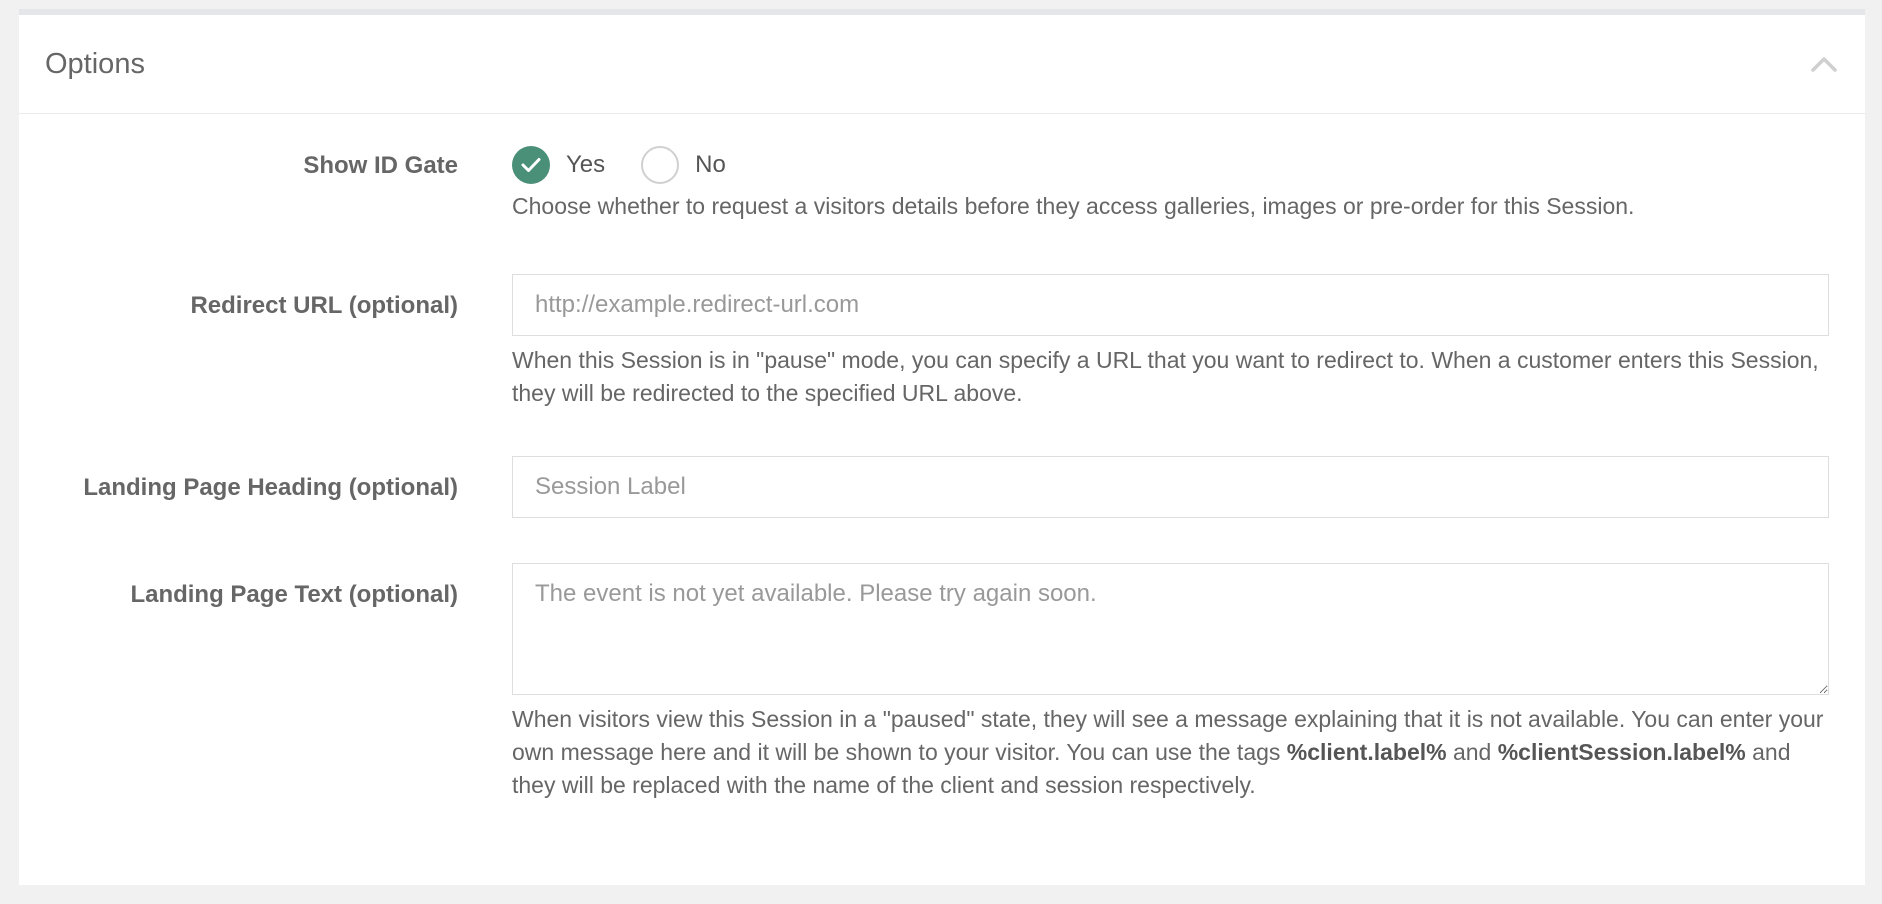 The image size is (1882, 904). Describe the element at coordinates (1170, 165) in the screenshot. I see `id-gate-radio-group: Yes No` at that location.